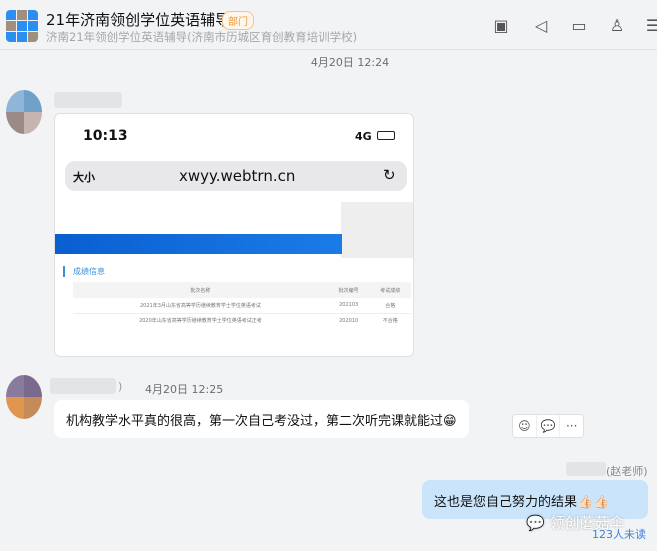  I want to click on timestamp: 4月20日 12:24, so click(350, 62).